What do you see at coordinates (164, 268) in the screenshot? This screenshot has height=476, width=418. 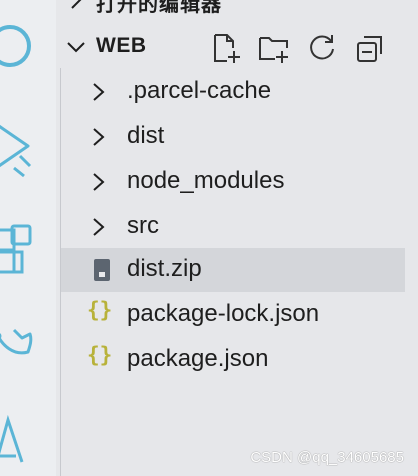 I see `tree-item-label: dist.zip` at bounding box center [164, 268].